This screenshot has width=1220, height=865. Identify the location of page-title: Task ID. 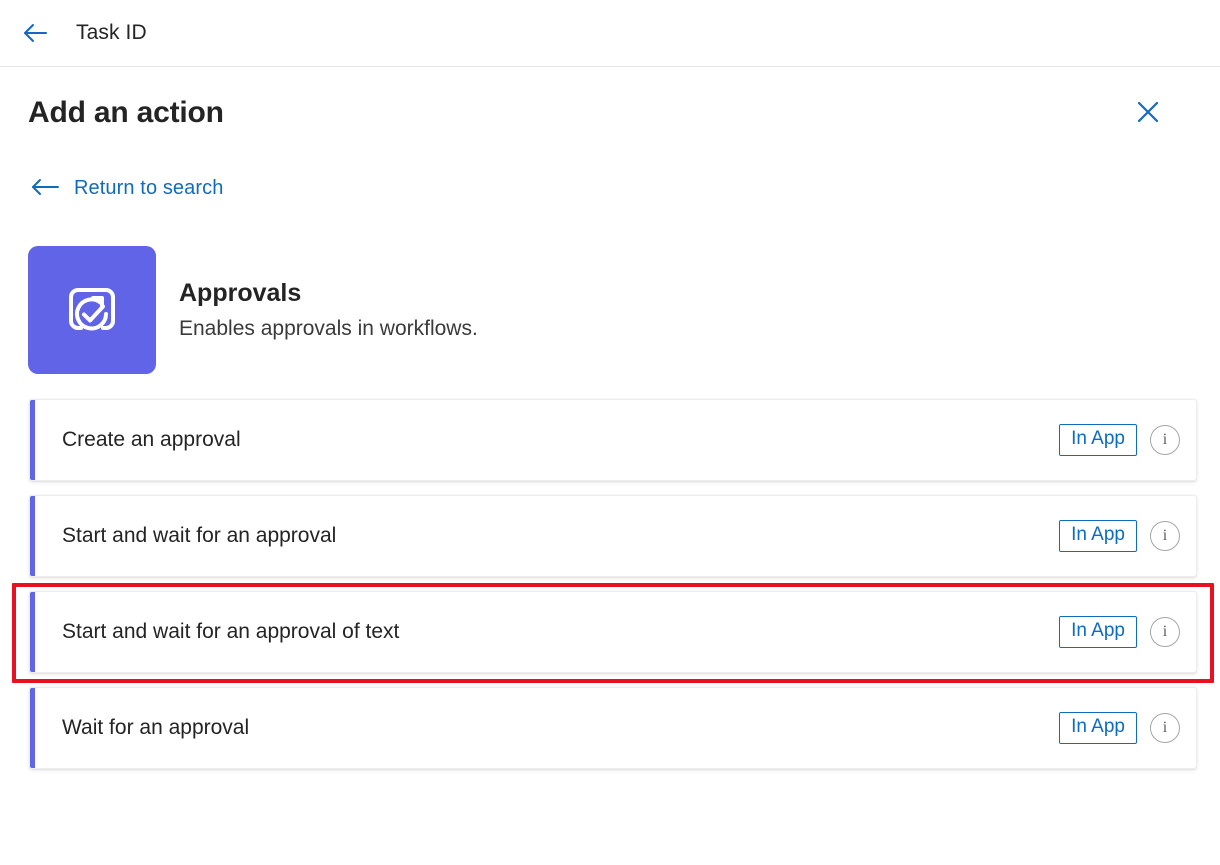
(111, 32).